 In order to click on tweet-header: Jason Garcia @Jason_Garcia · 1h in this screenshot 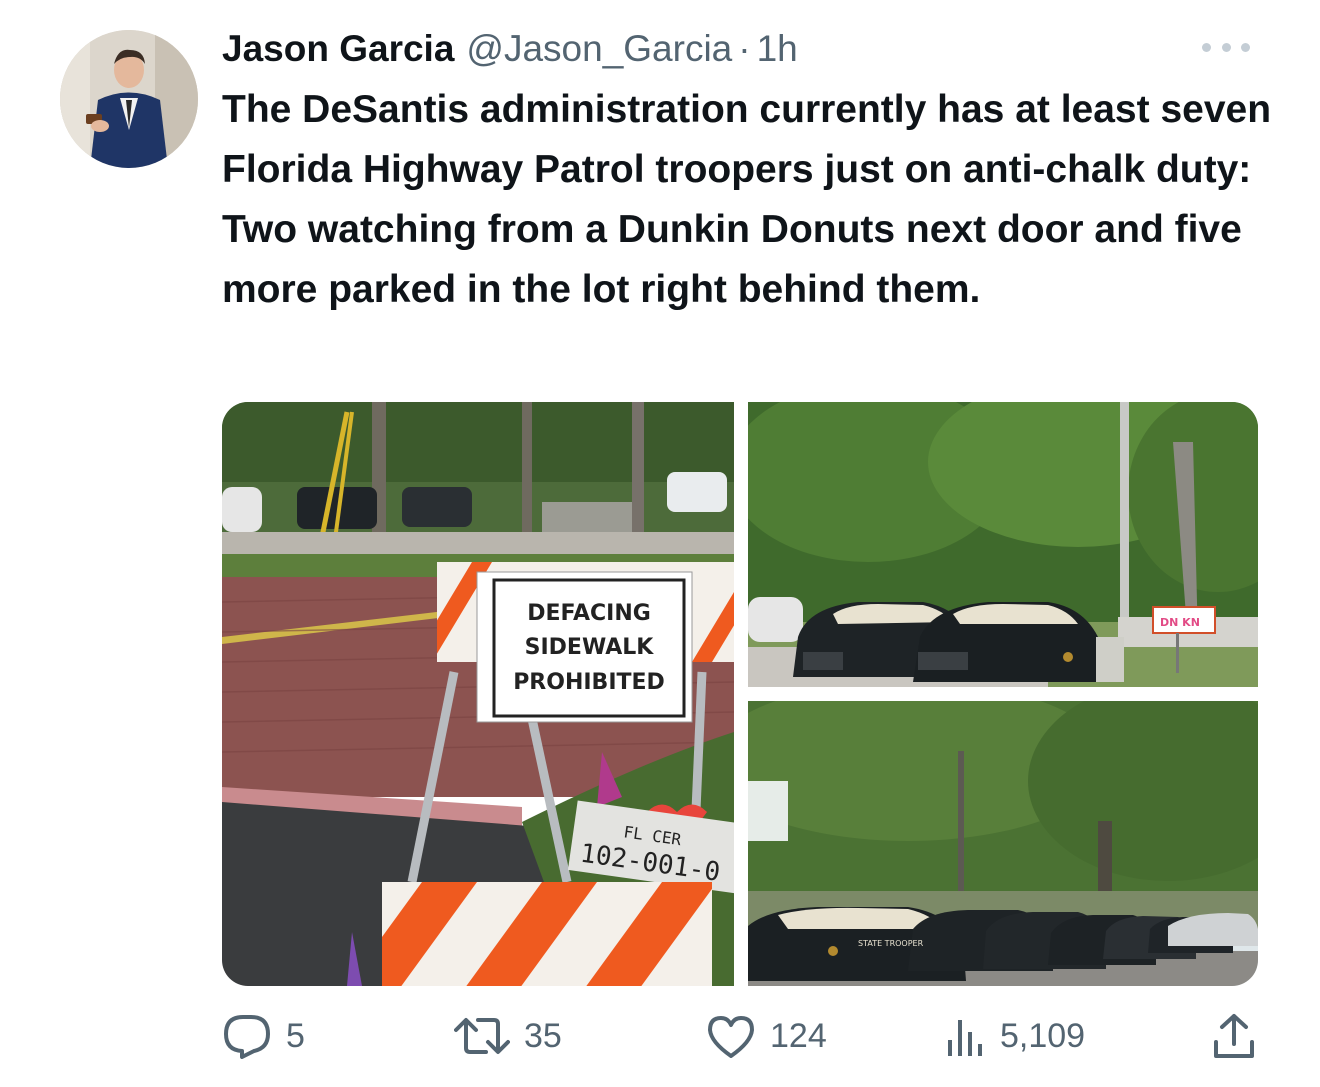, I will do `click(510, 49)`.